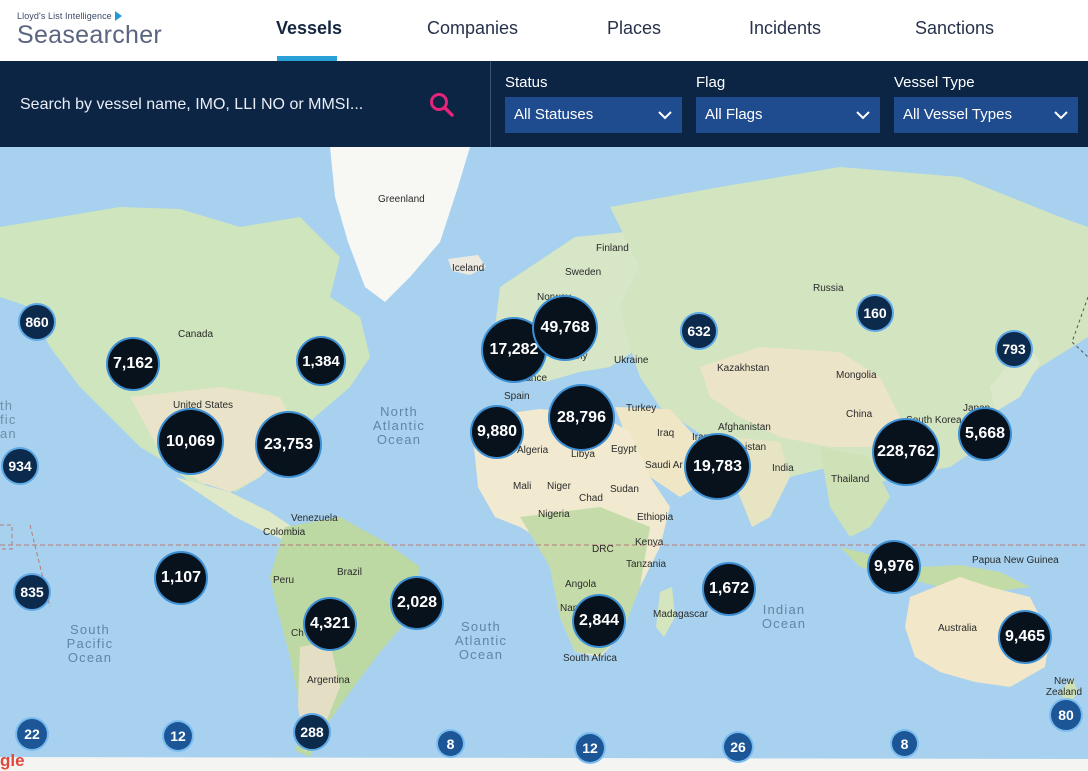 This screenshot has width=1088, height=771. What do you see at coordinates (321, 361) in the screenshot?
I see `vessel-cluster: 1,384` at bounding box center [321, 361].